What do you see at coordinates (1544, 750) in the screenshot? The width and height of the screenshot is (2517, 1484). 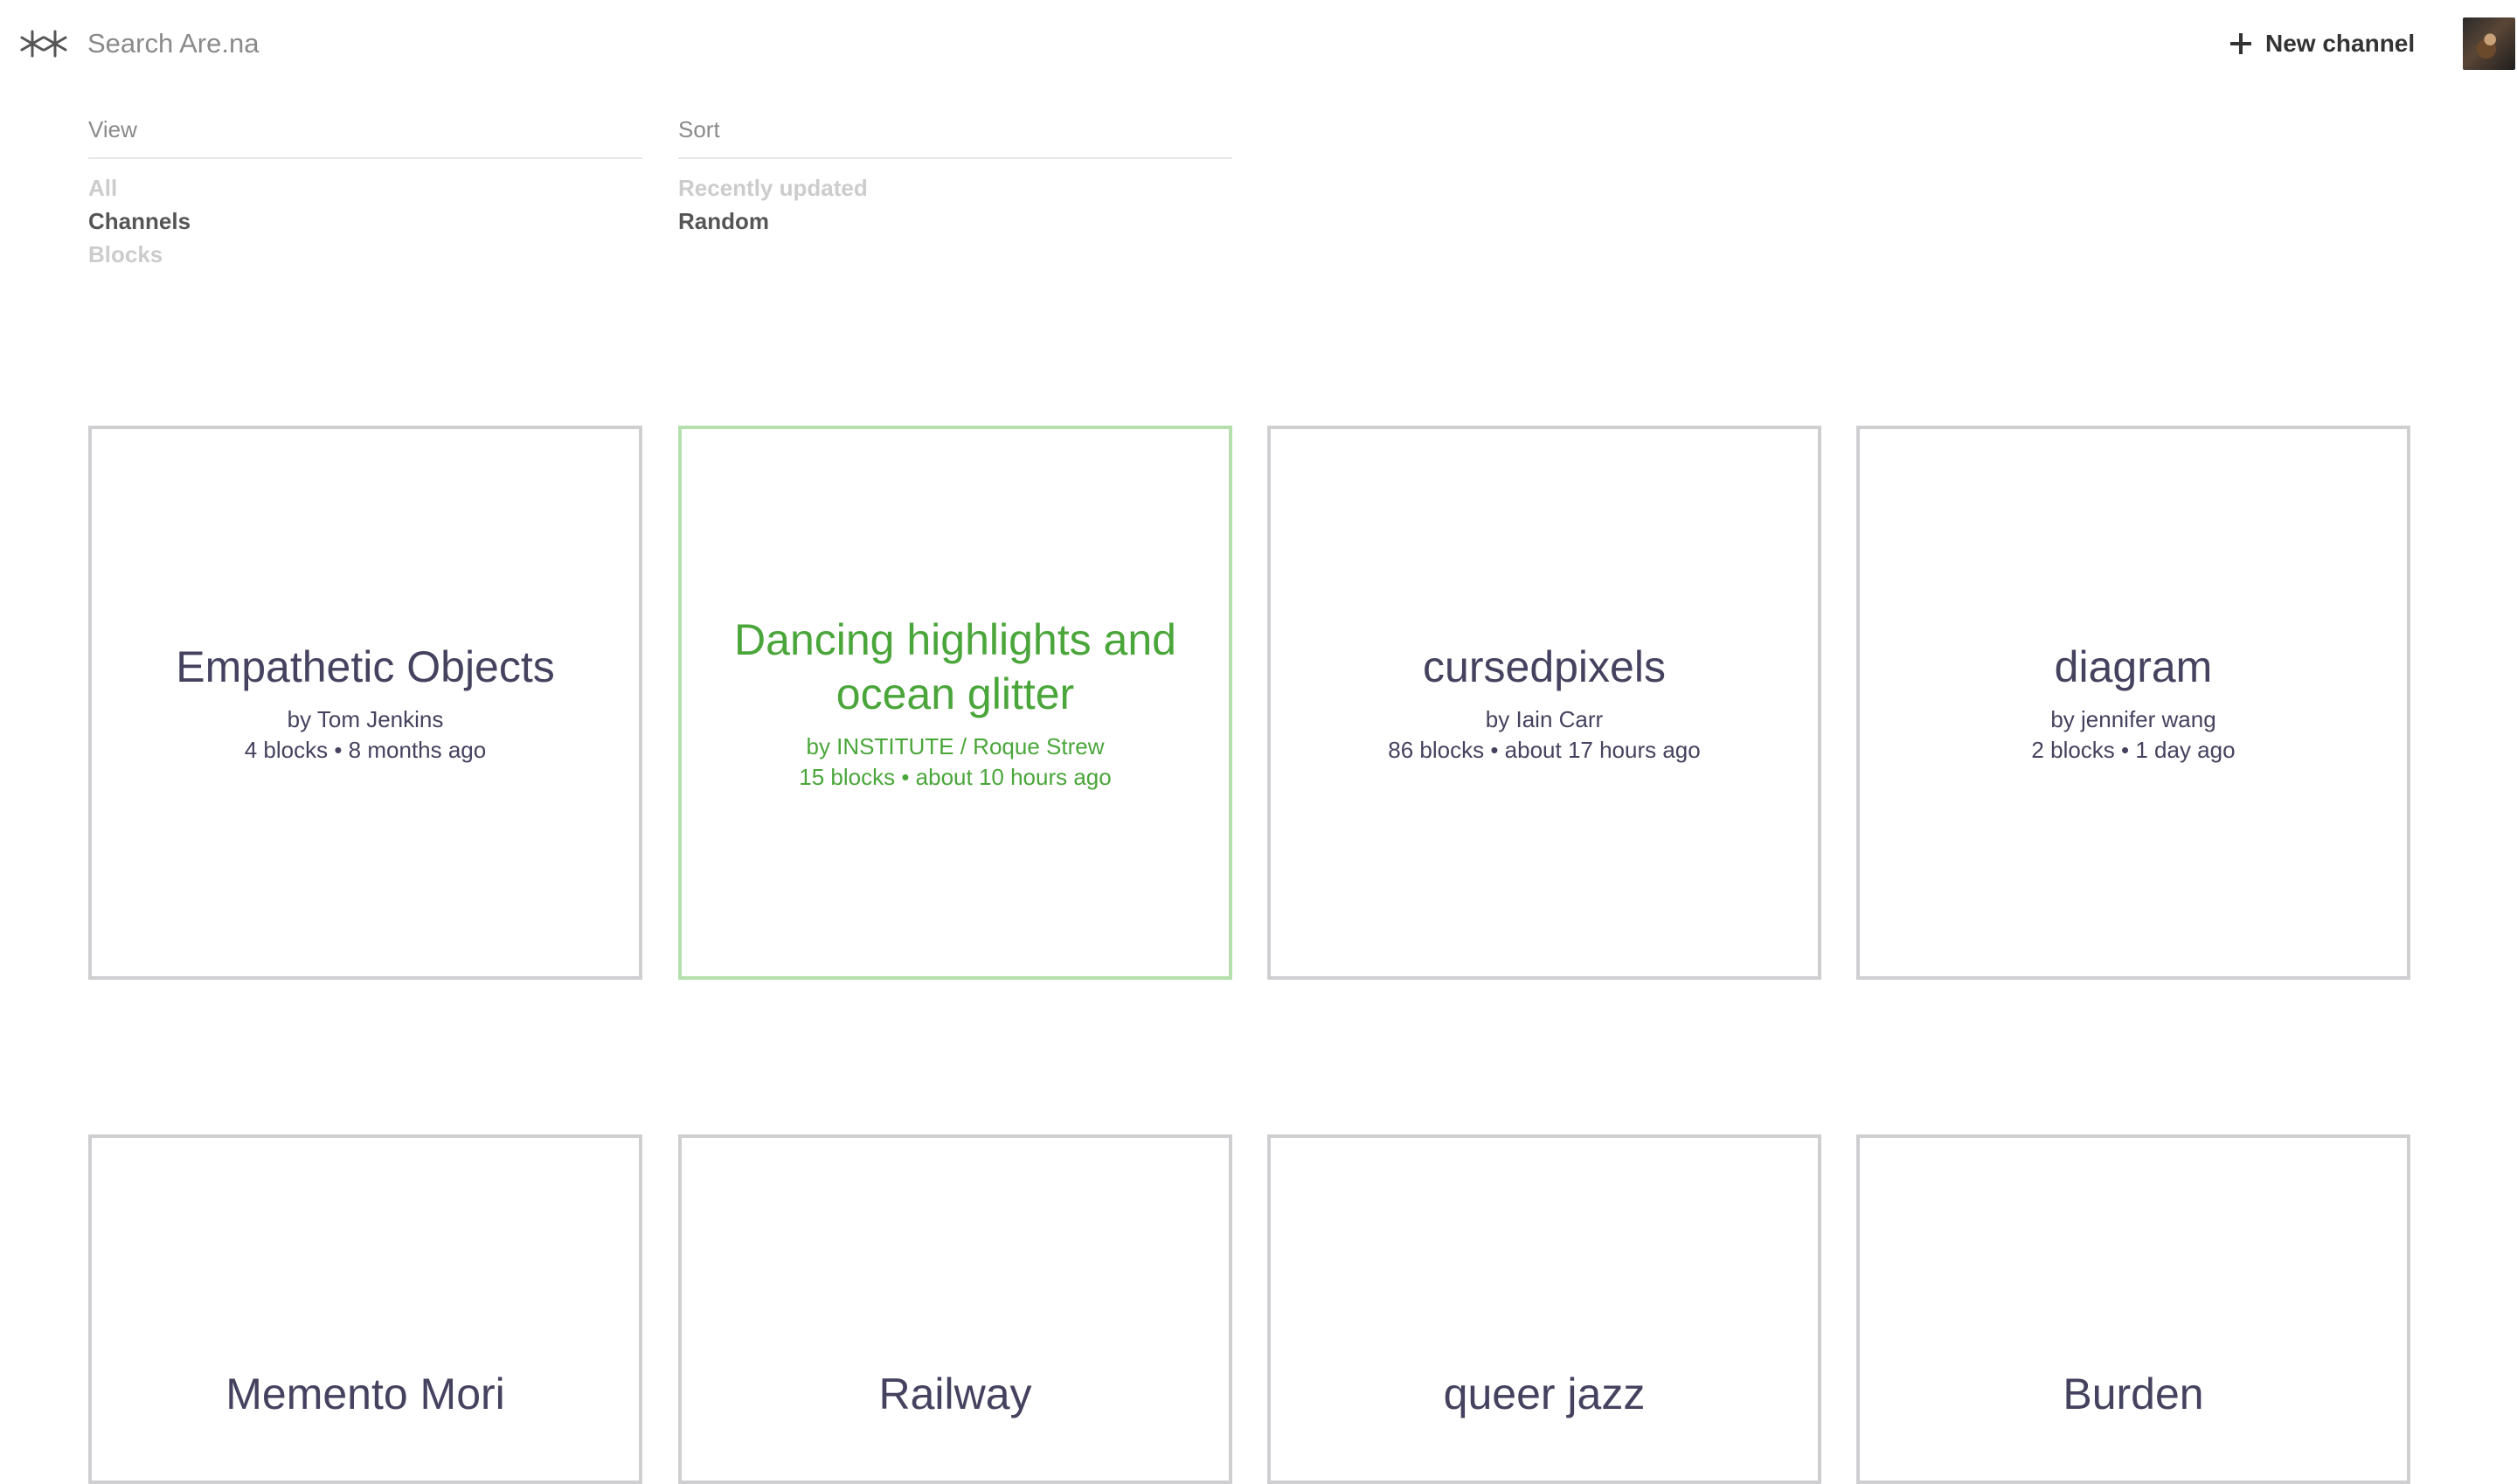 I see `channel-stats: 86 blocks • about 17 hours ago` at bounding box center [1544, 750].